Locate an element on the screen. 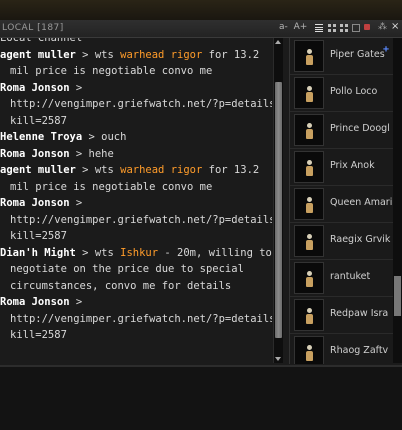  chat-message: Helenne Troya > ouch is located at coordinates (136, 137).